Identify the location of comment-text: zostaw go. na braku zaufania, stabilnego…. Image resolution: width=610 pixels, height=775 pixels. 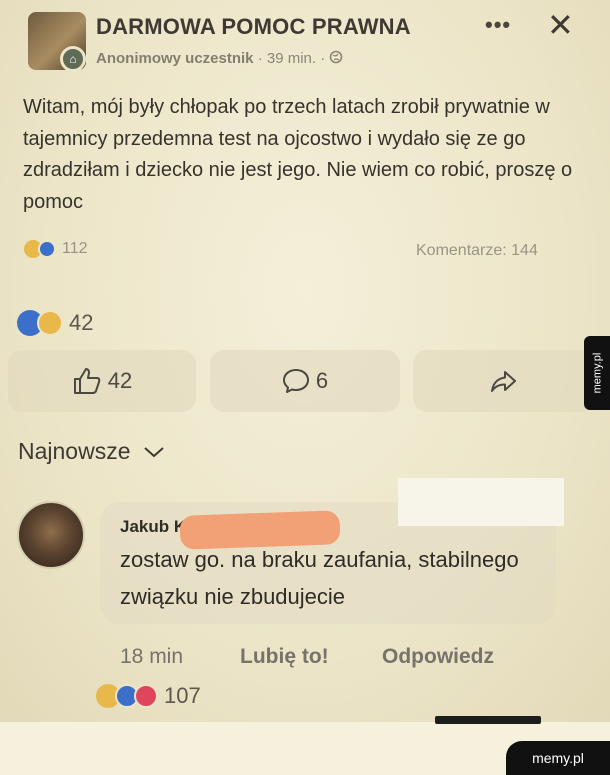
(319, 578).